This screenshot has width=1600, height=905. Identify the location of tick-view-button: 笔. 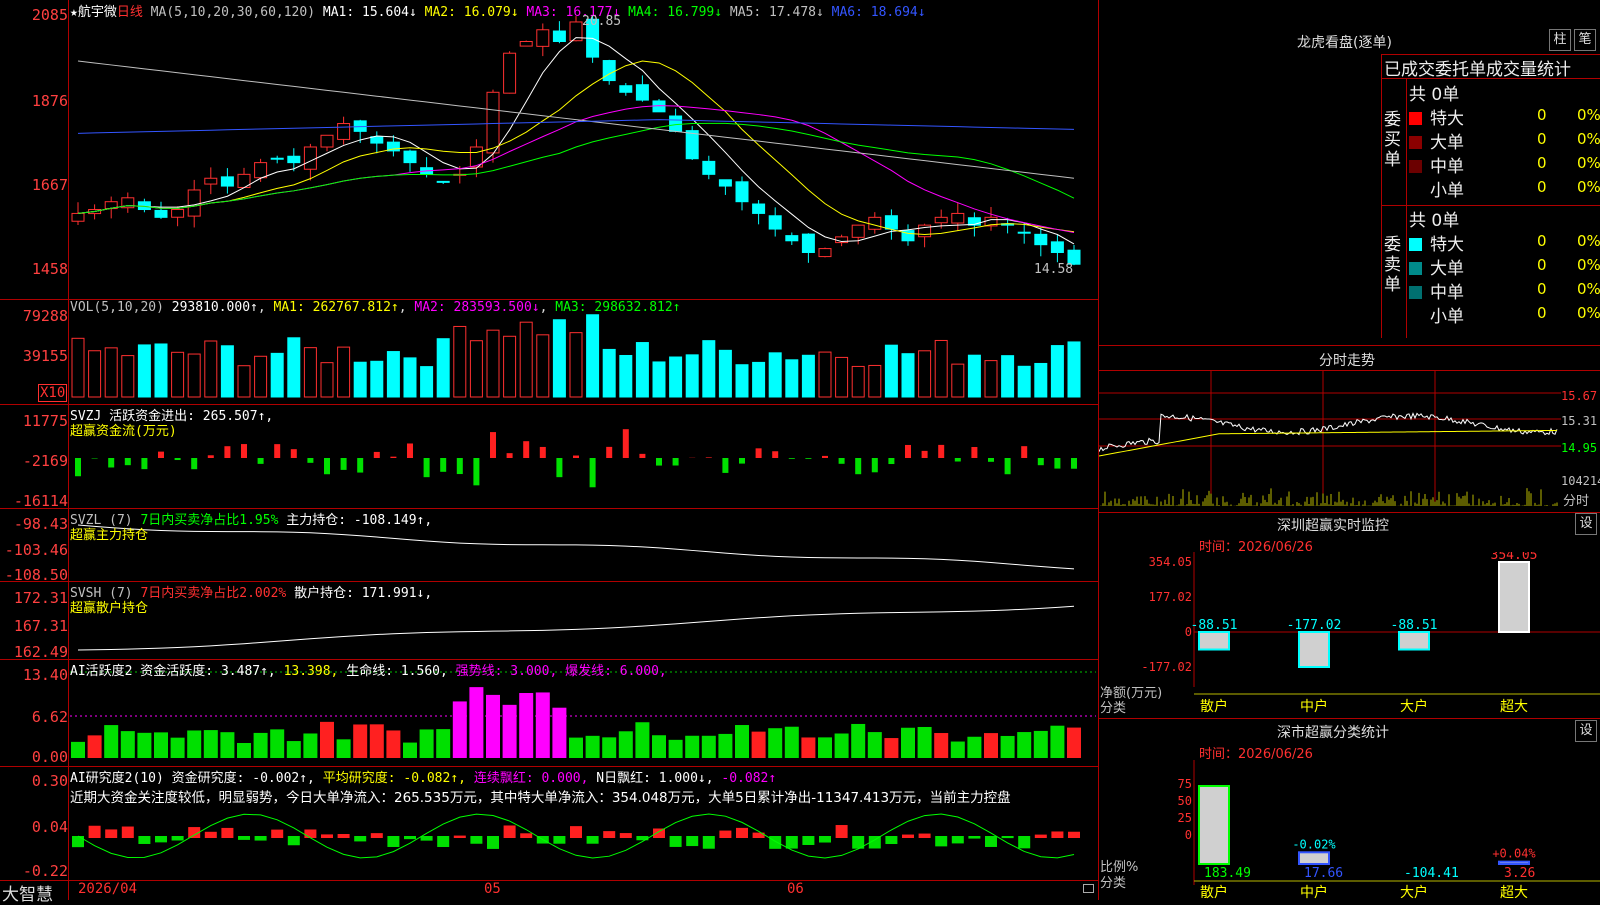
(1585, 40).